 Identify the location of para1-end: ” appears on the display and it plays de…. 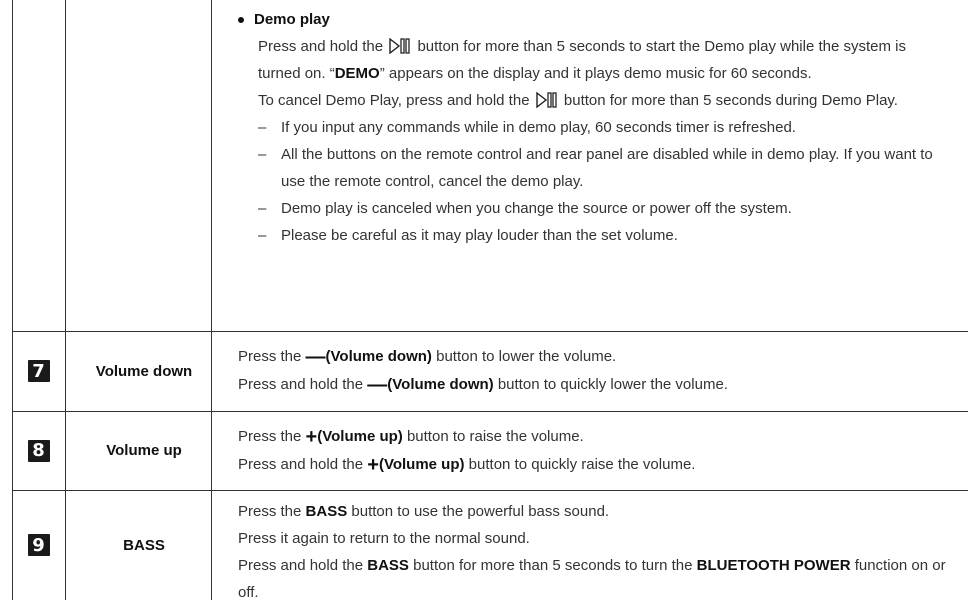
(595, 73).